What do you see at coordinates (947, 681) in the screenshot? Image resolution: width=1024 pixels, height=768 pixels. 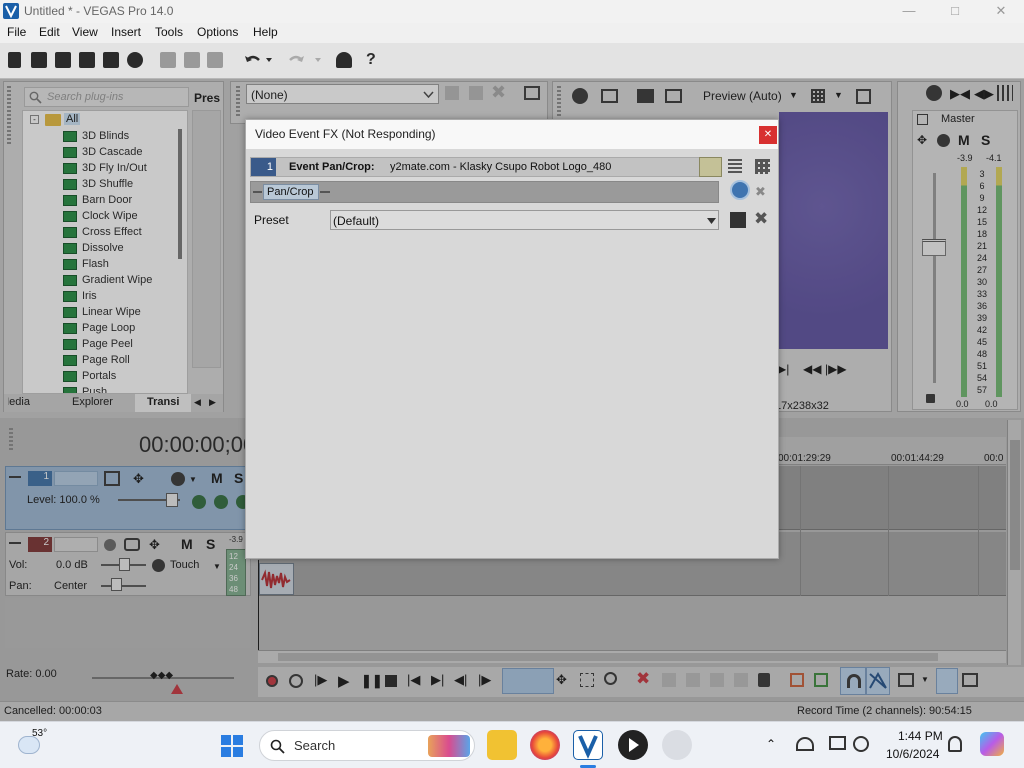 I see `lock-envelopes-icon` at bounding box center [947, 681].